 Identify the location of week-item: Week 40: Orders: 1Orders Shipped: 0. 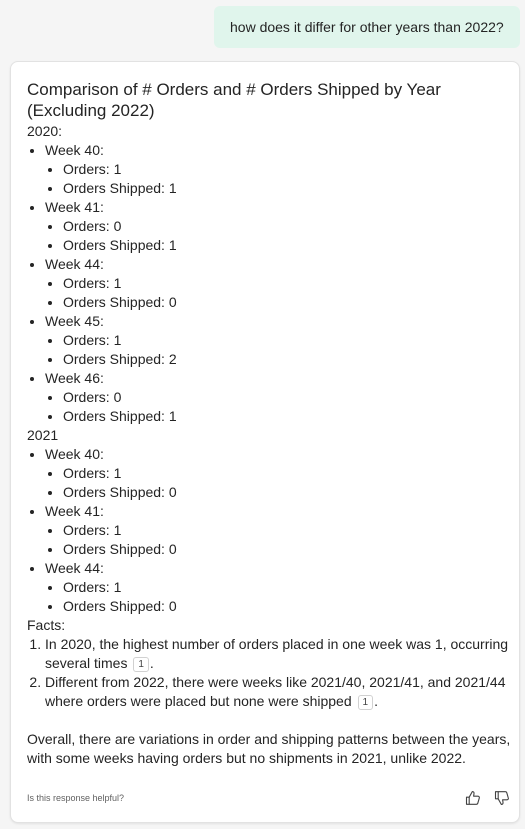
(278, 473).